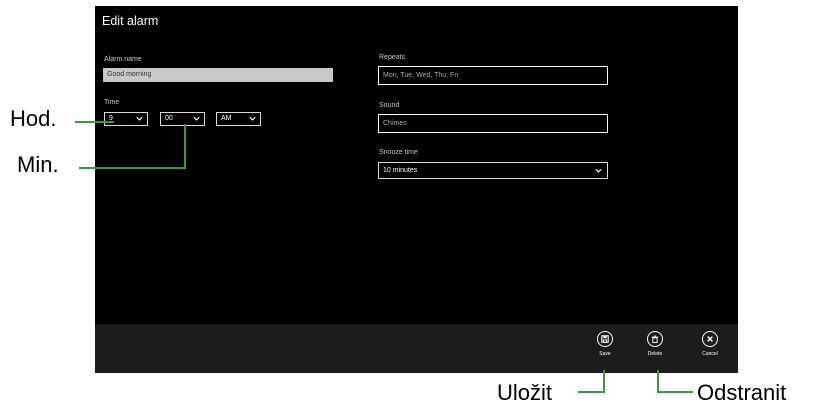 This screenshot has height=406, width=819. What do you see at coordinates (182, 119) in the screenshot?
I see `minute-select: 00` at bounding box center [182, 119].